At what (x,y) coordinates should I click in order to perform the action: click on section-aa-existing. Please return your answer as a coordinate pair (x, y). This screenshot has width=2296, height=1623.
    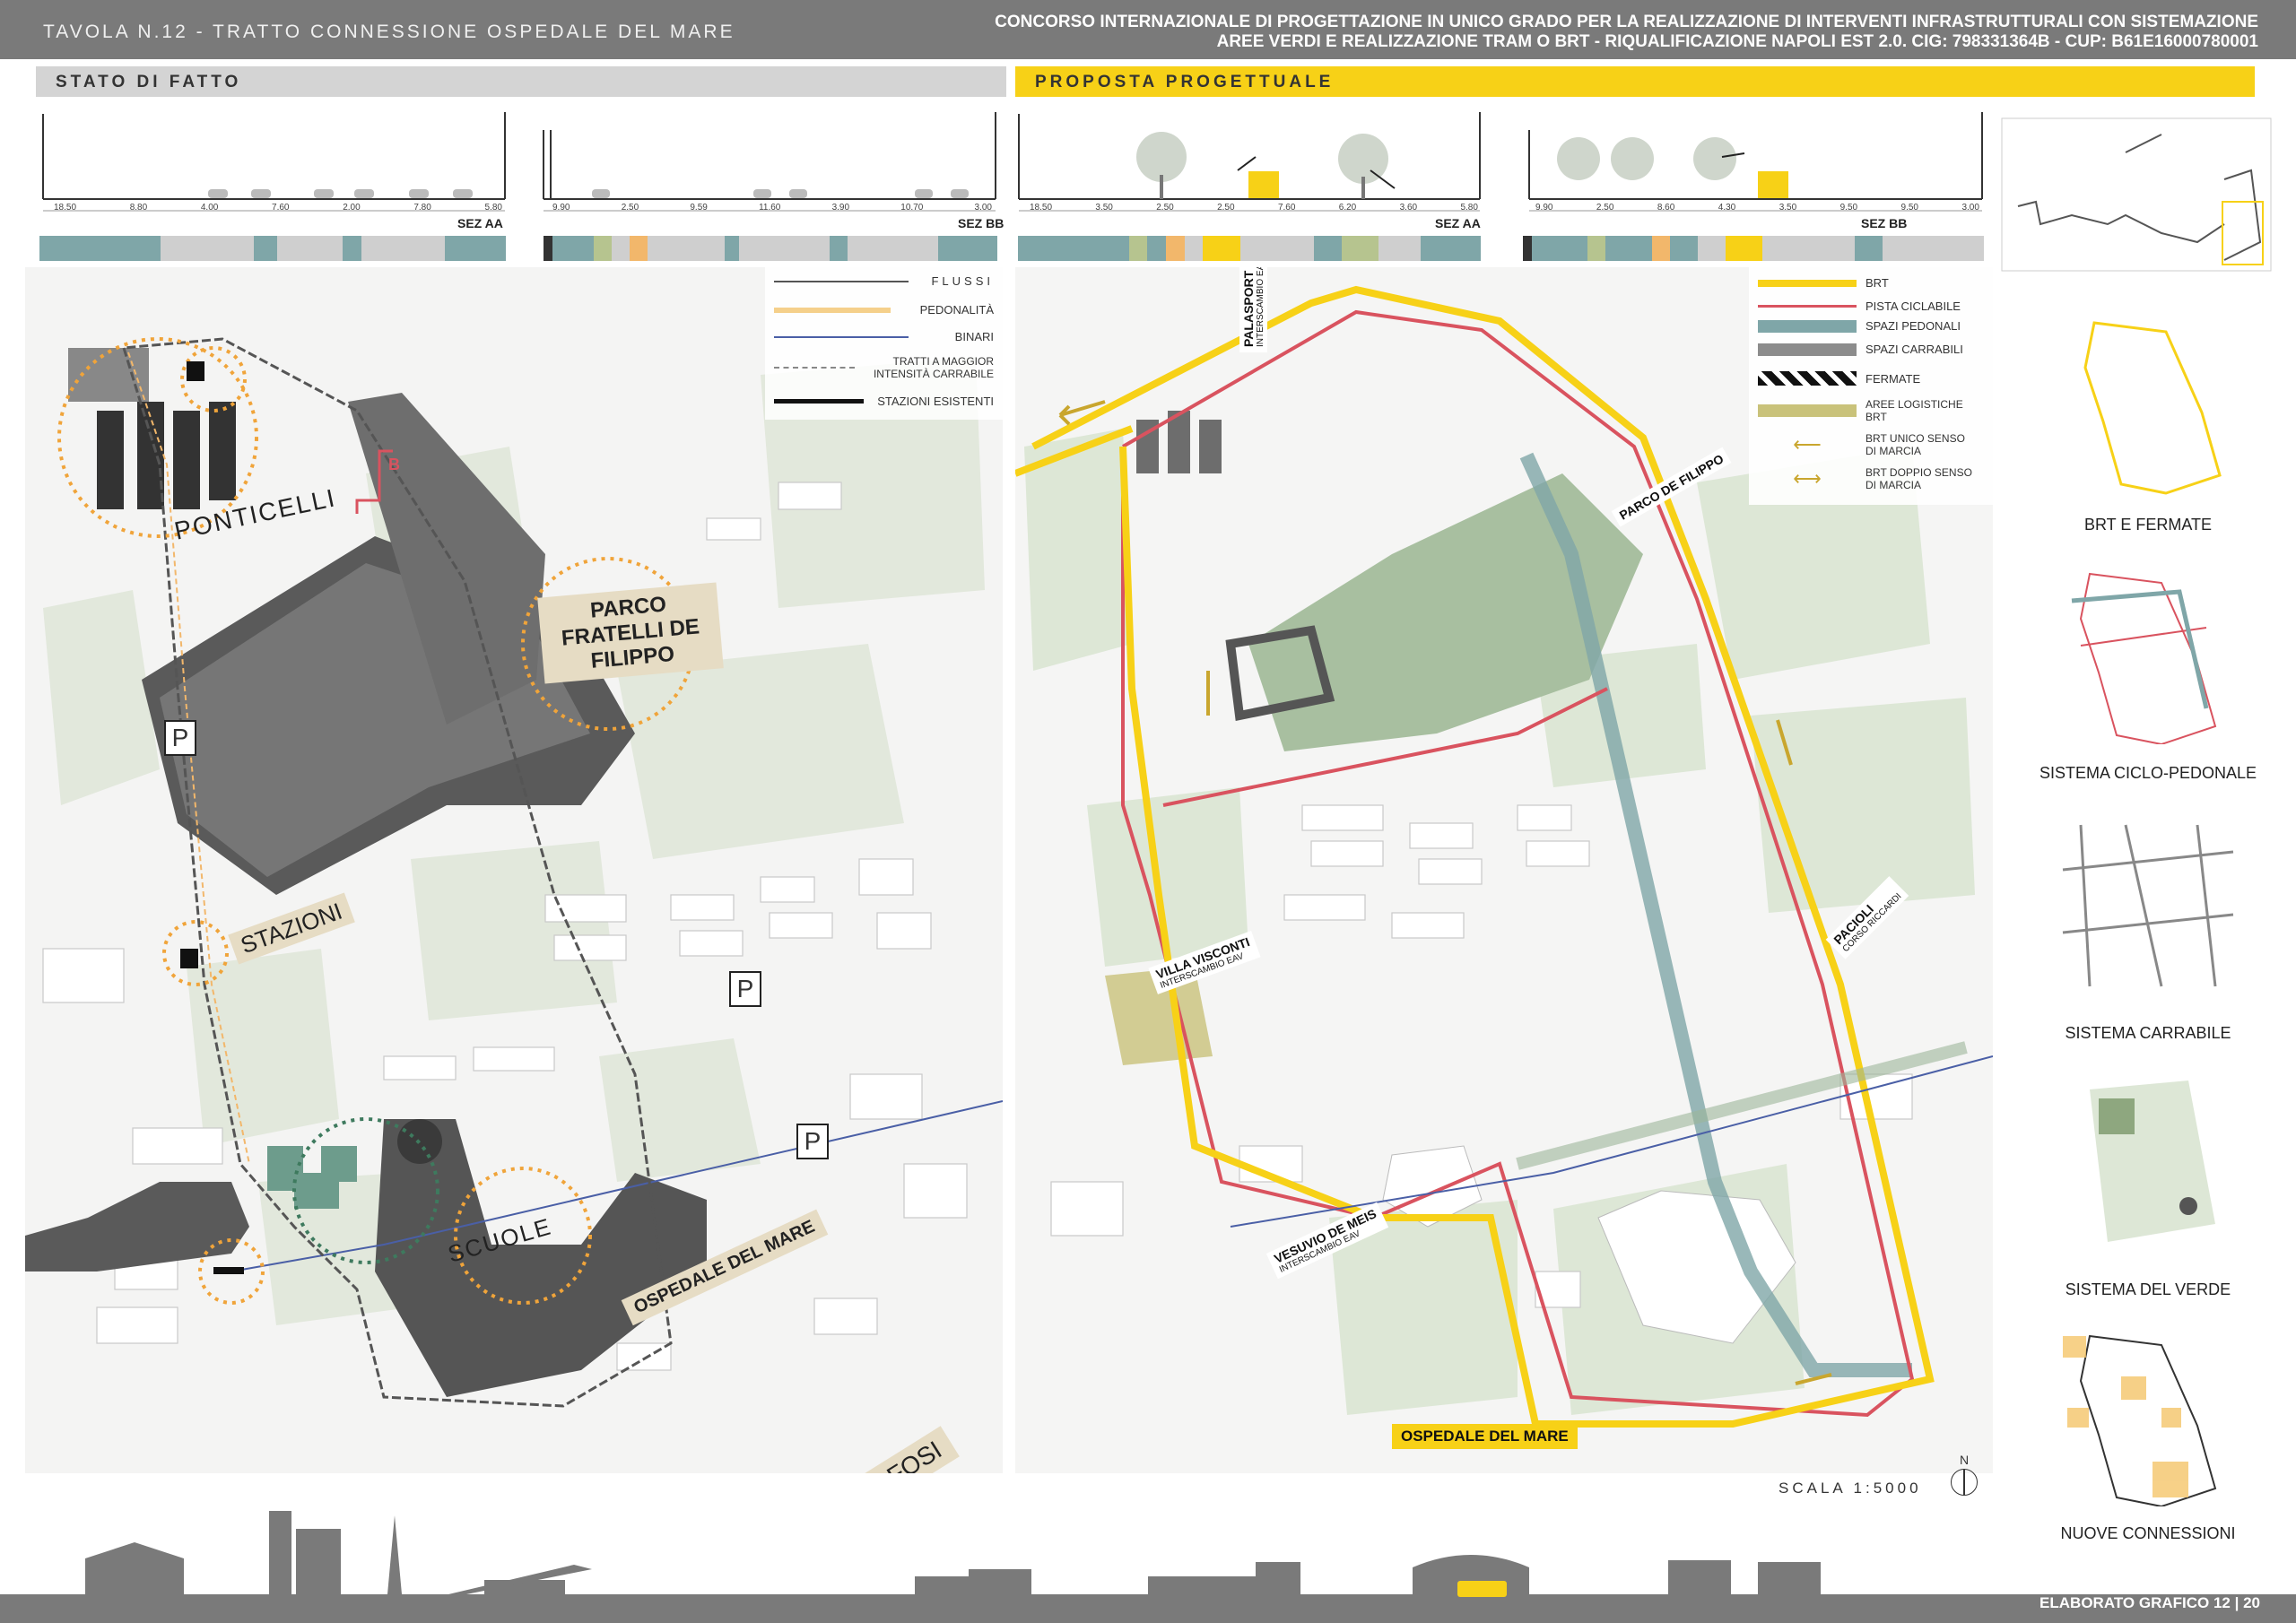
    Looking at the image, I should click on (274, 162).